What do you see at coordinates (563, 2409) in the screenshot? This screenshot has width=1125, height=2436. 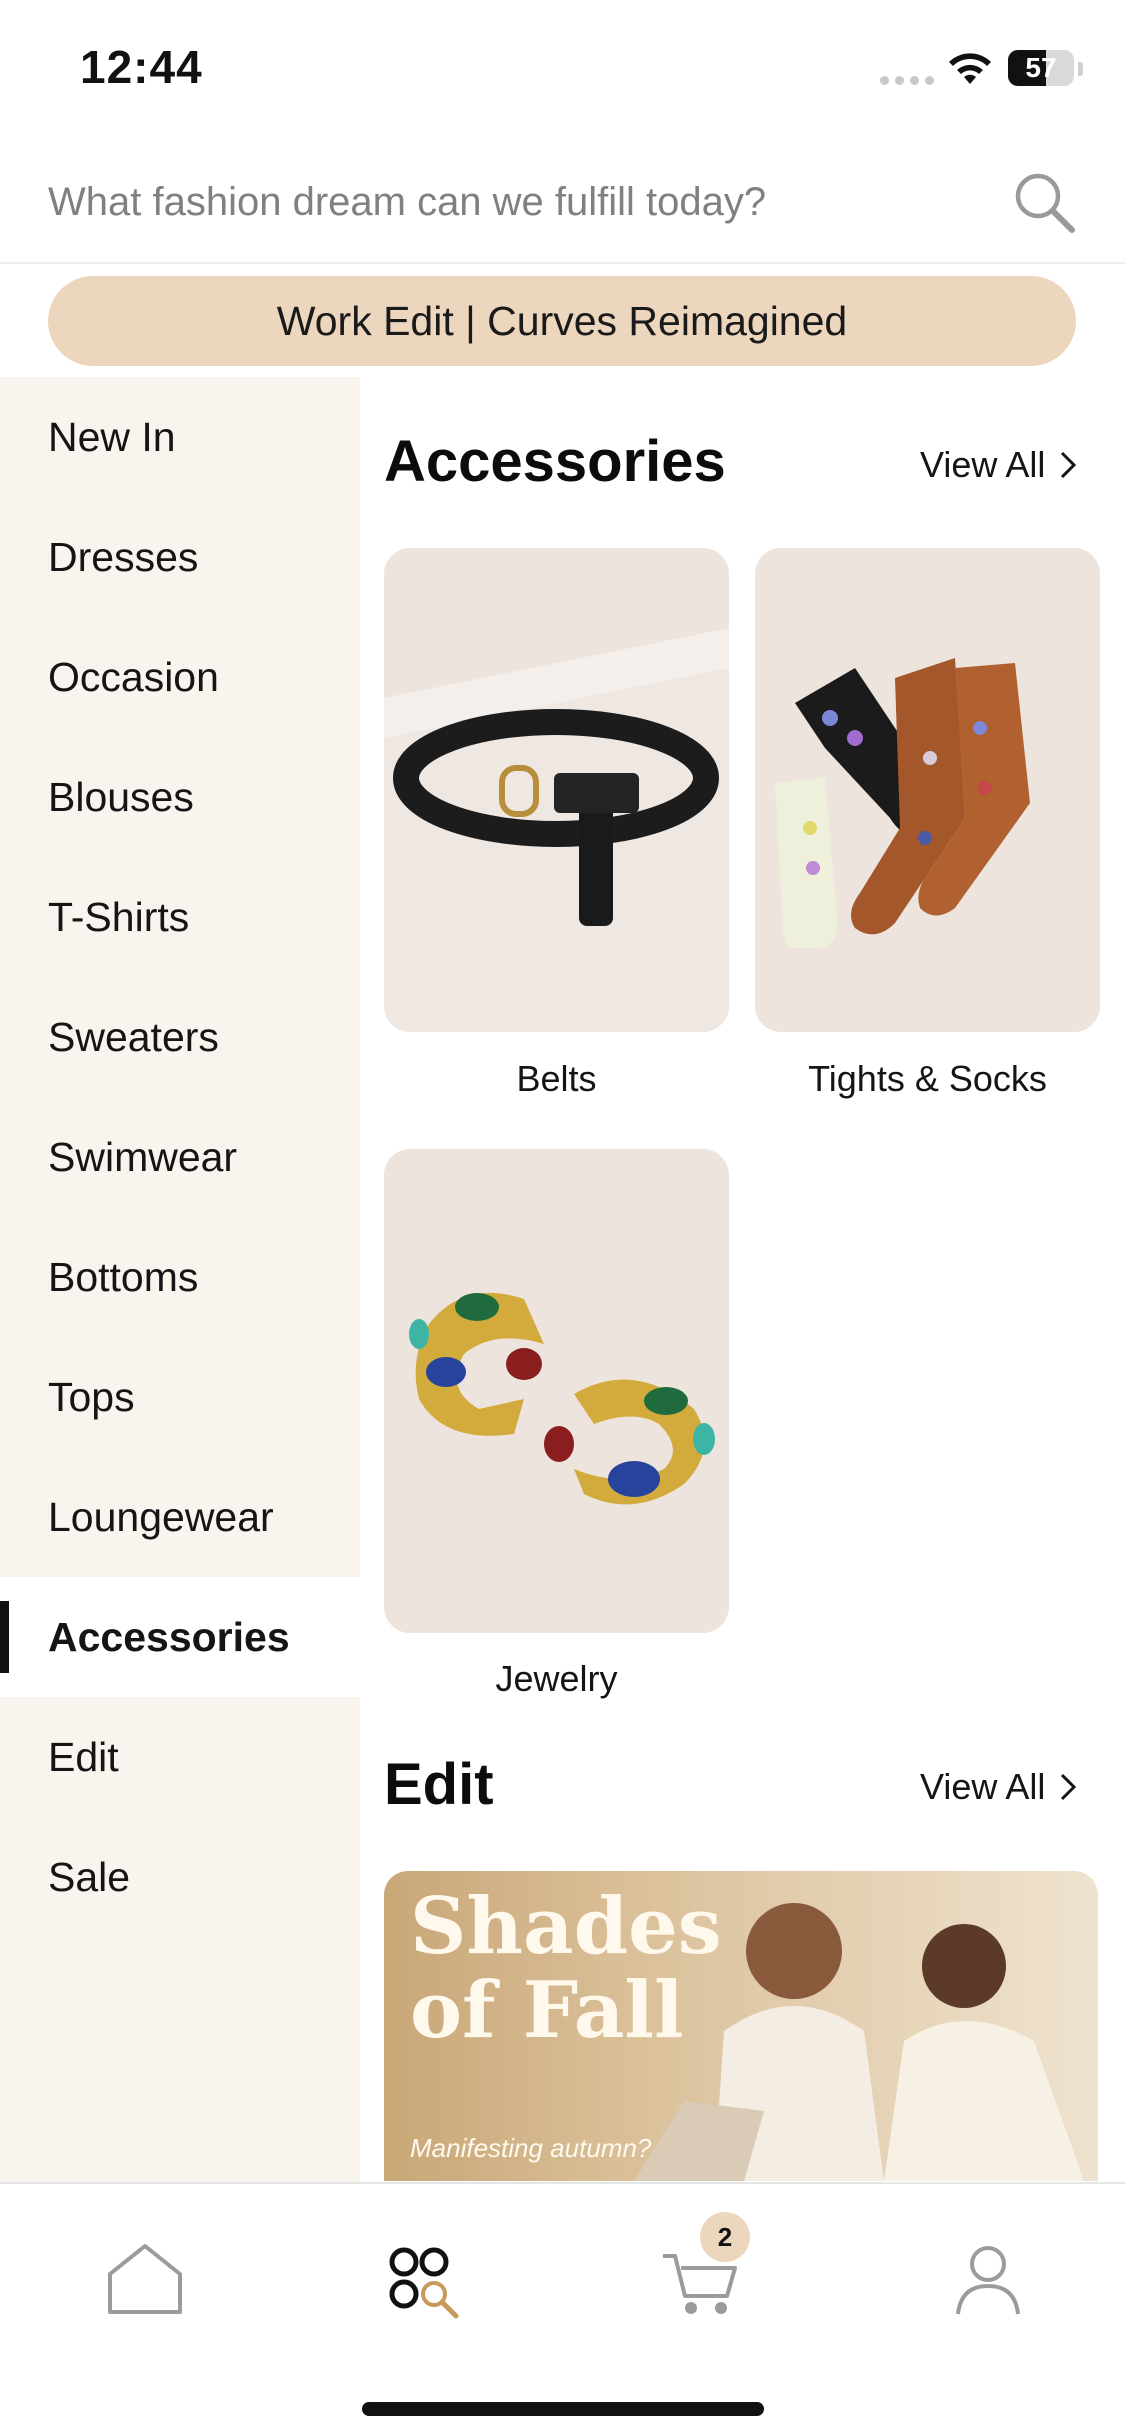 I see `home-indicator` at bounding box center [563, 2409].